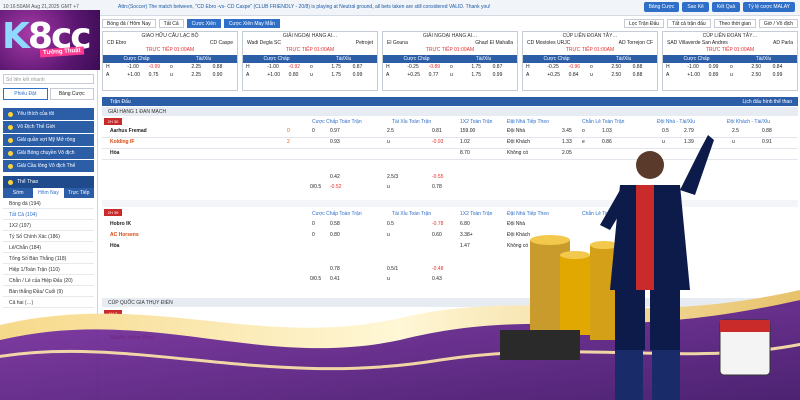 This screenshot has height=400, width=800. What do you see at coordinates (567, 153) in the screenshot?
I see `odds-cell: 2.05` at bounding box center [567, 153].